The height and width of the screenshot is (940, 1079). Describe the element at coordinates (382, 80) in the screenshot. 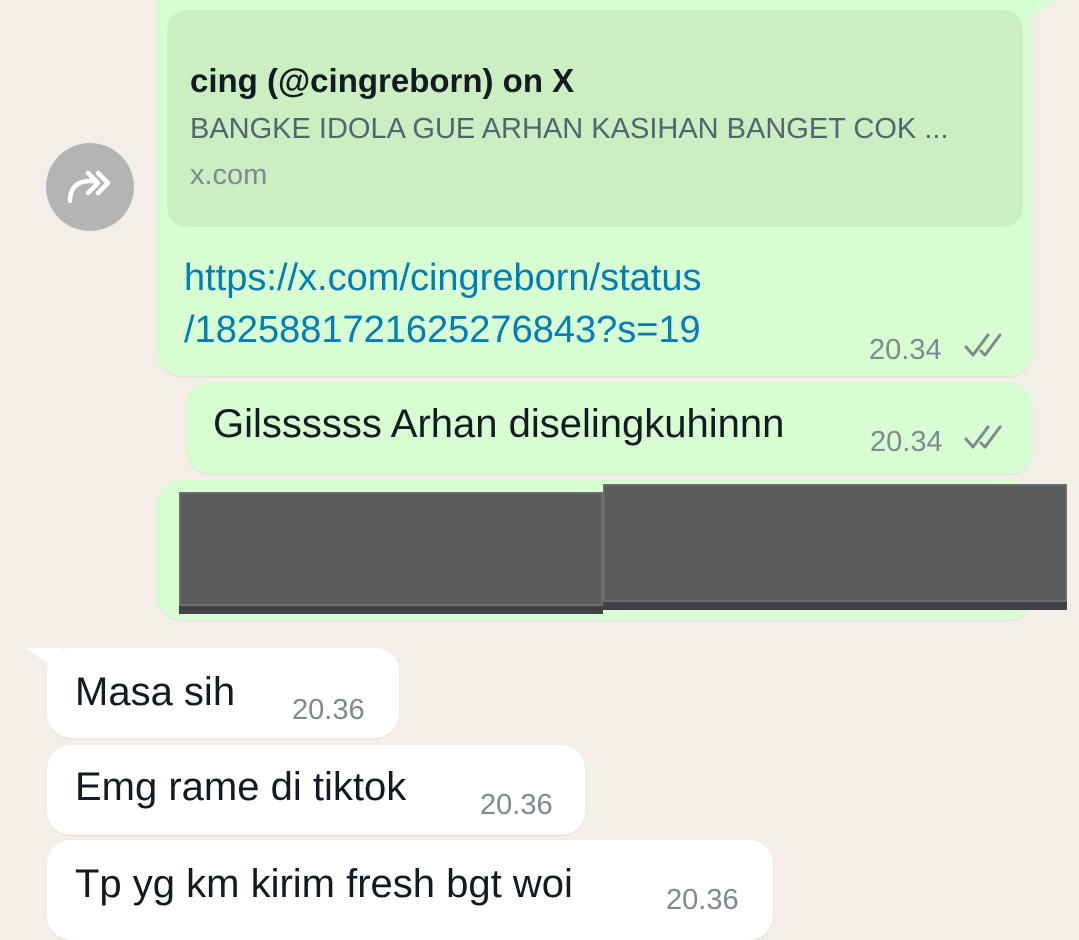

I see `link-preview-title: cing (@cingreborn) on X` at that location.